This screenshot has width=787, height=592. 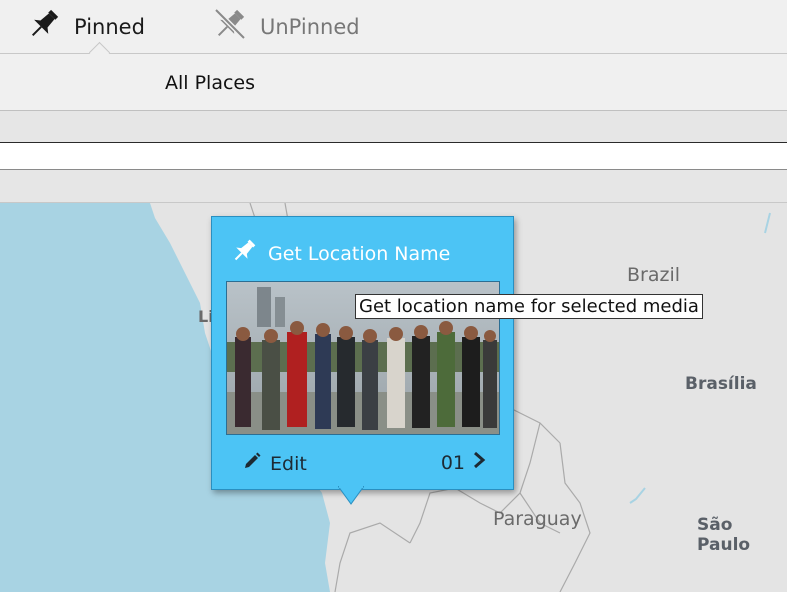 I want to click on edit-button: Edit, so click(x=274, y=463).